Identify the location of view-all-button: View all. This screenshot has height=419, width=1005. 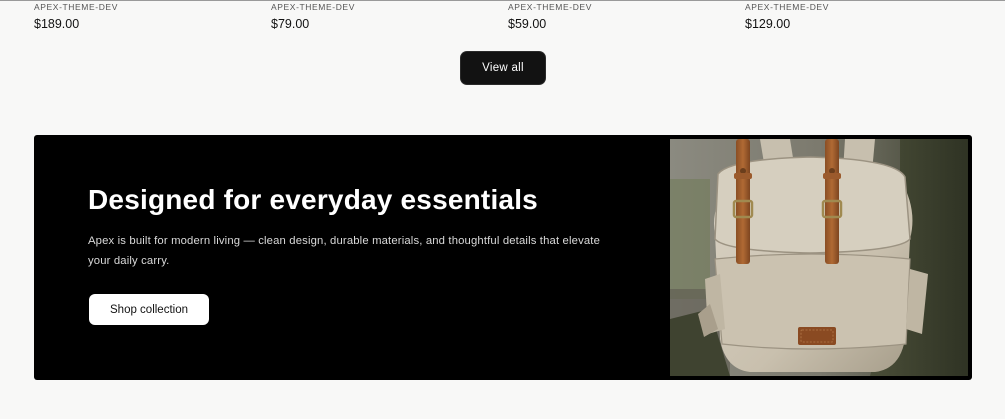
(503, 68).